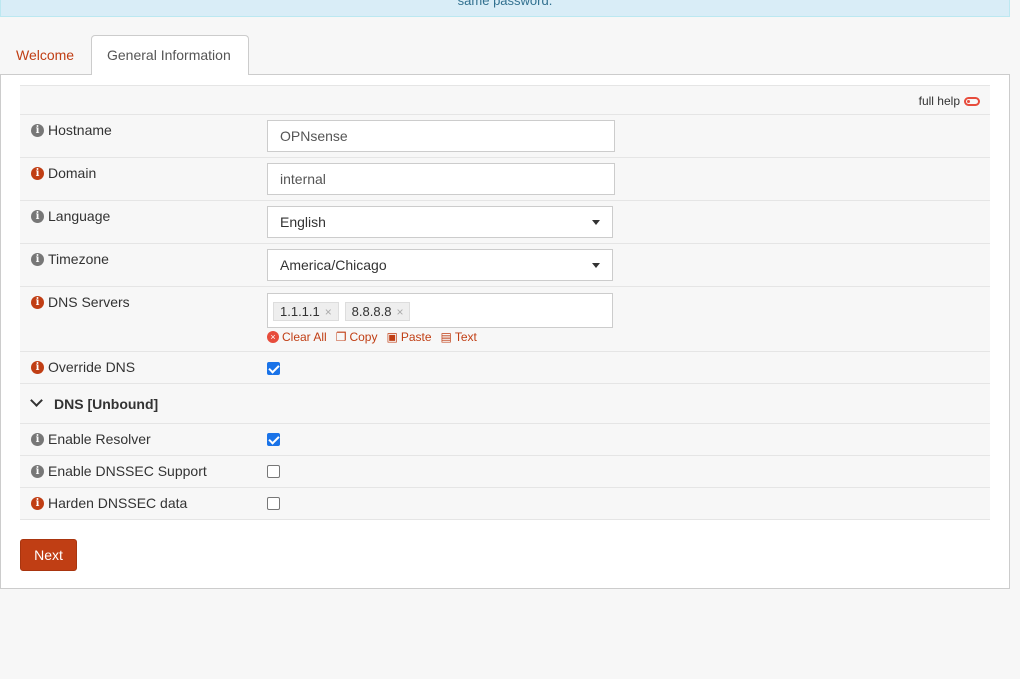 The height and width of the screenshot is (679, 1020). What do you see at coordinates (48, 555) in the screenshot?
I see `next-button: Next` at bounding box center [48, 555].